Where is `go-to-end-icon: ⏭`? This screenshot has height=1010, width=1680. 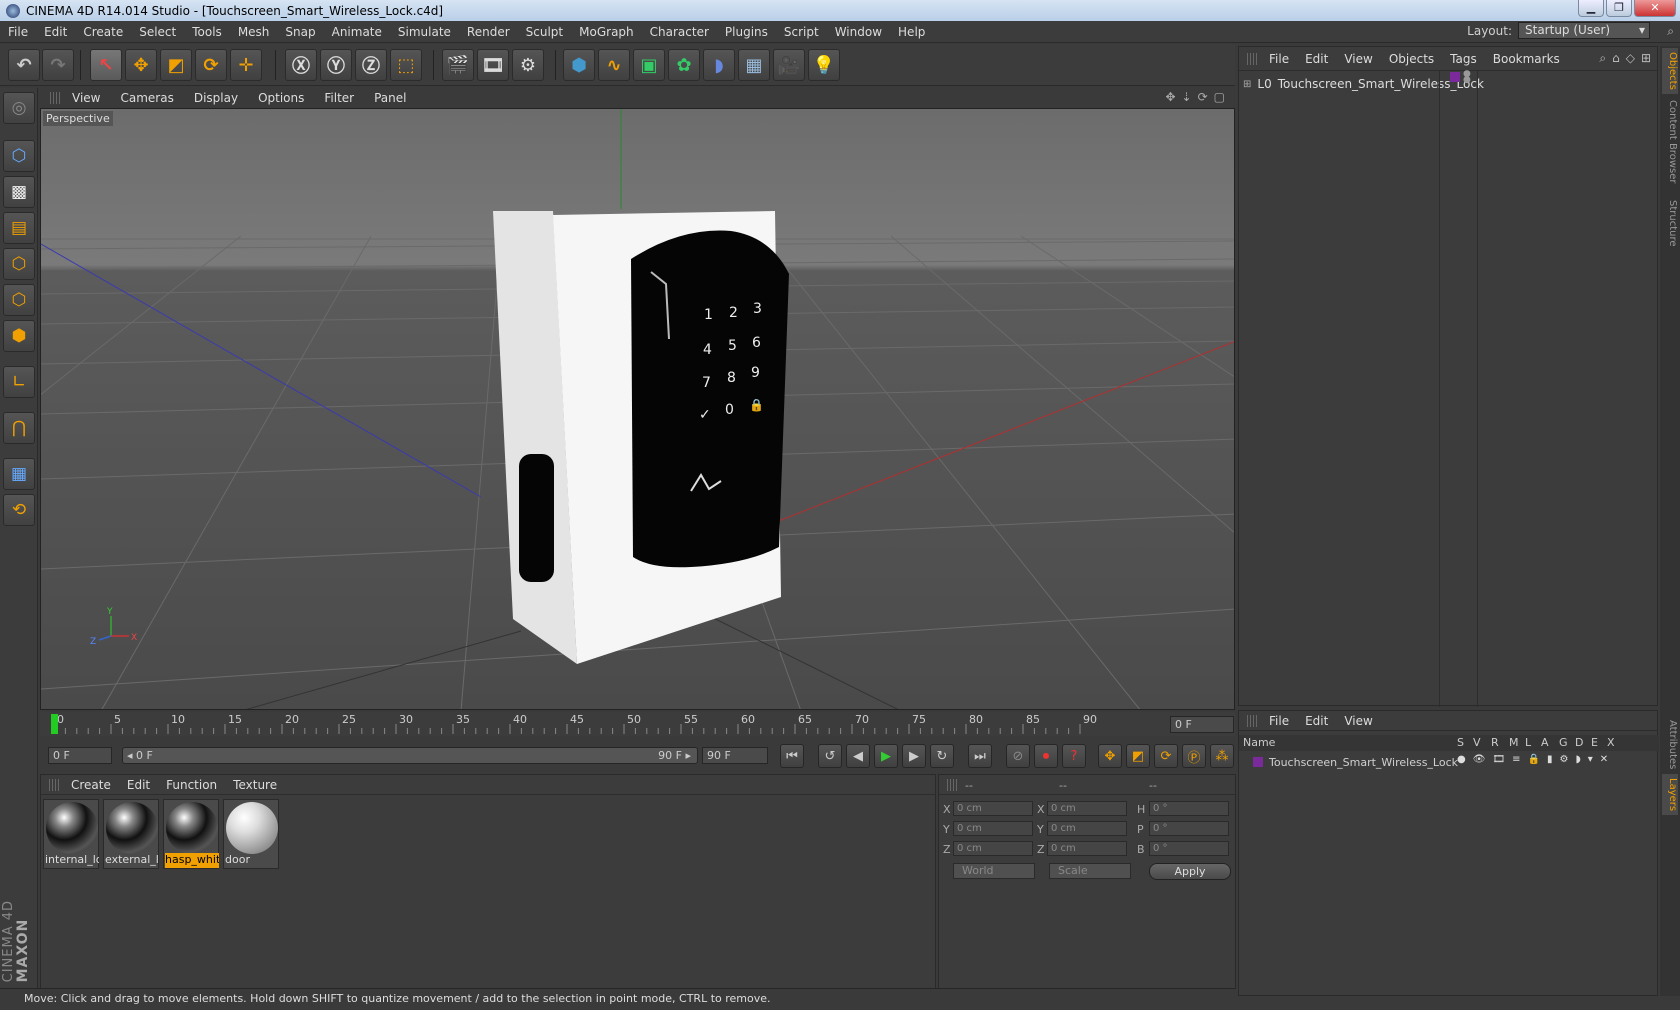 go-to-end-icon: ⏭ is located at coordinates (980, 756).